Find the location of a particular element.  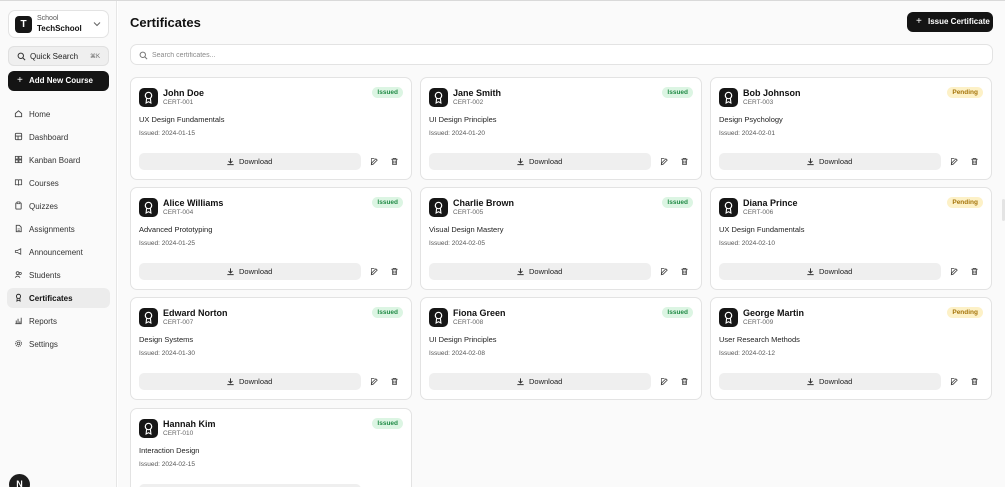

sidebar-item-home: Home is located at coordinates (58, 114).